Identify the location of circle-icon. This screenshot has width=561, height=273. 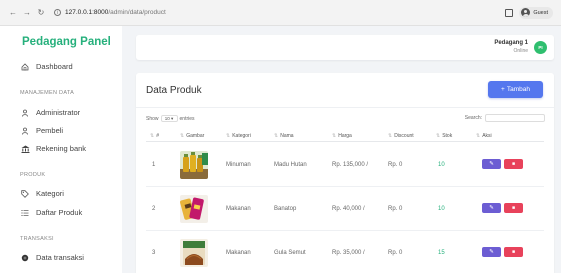
(25, 258).